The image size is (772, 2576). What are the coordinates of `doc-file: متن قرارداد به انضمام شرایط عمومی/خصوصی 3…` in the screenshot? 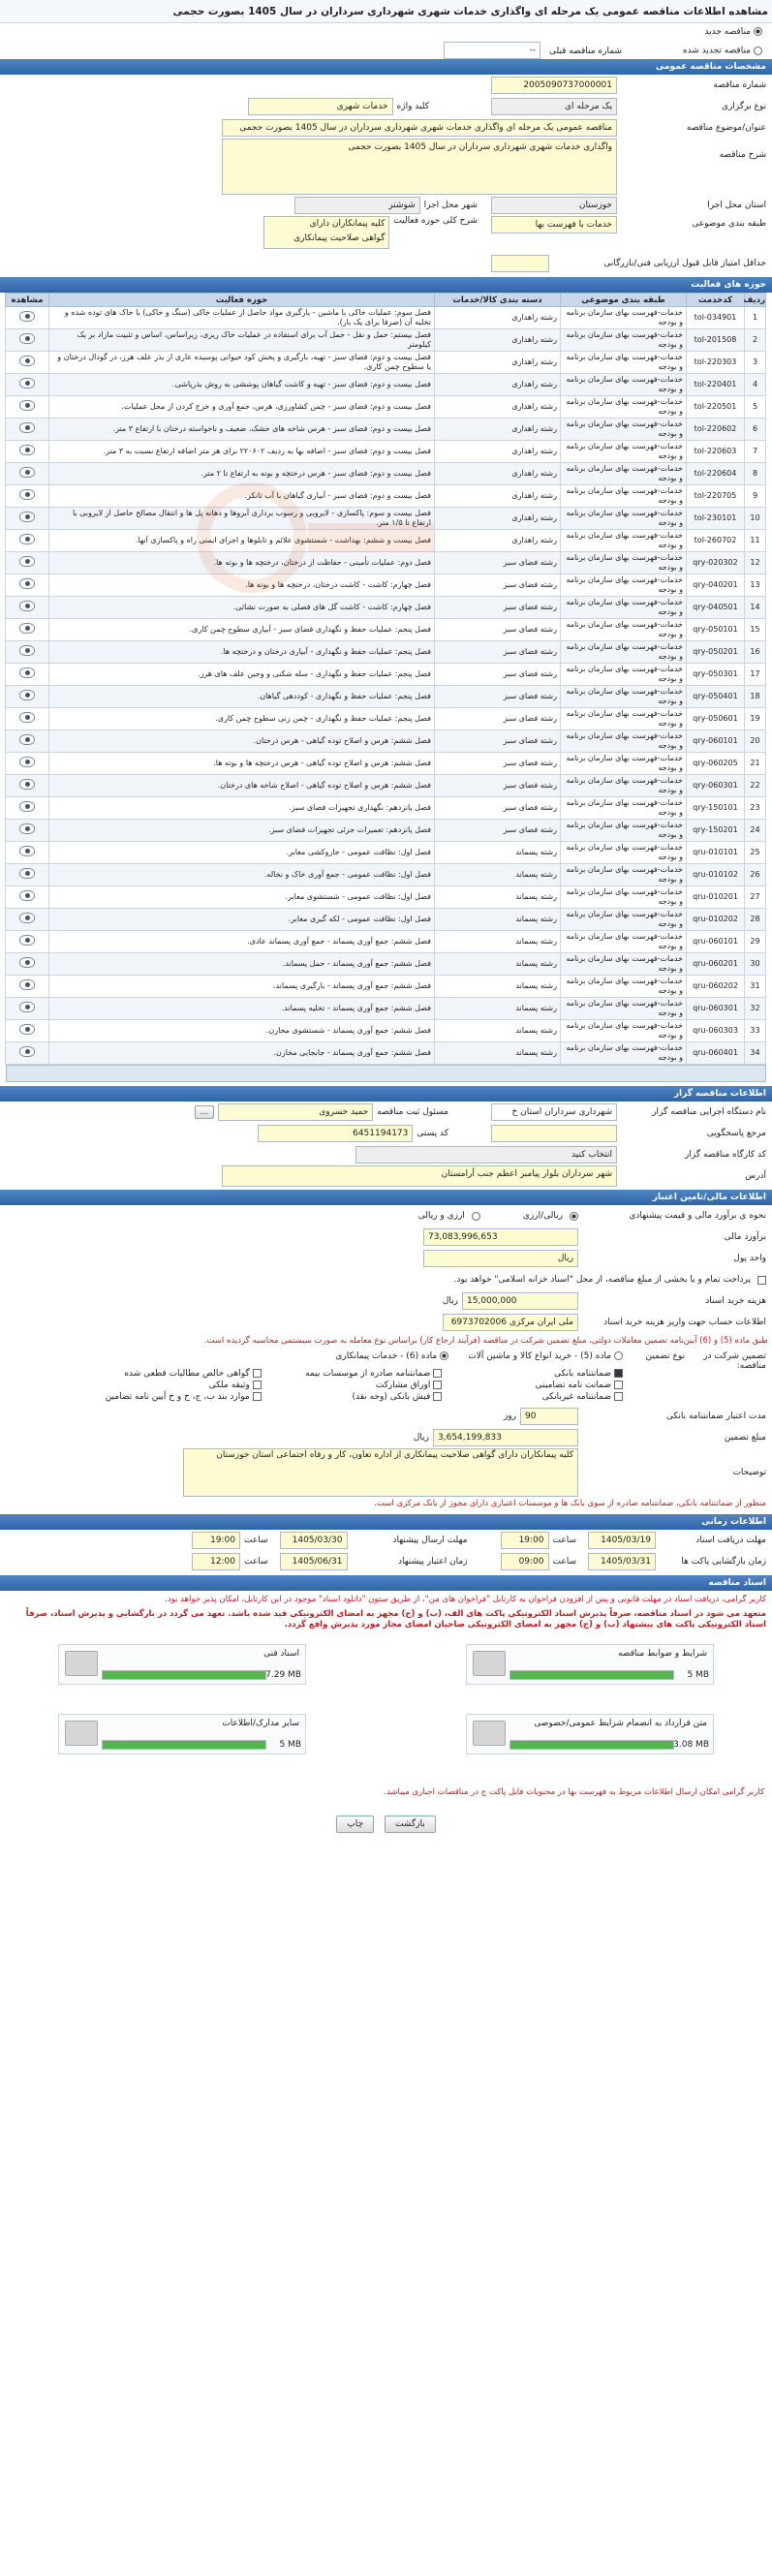 It's located at (590, 1734).